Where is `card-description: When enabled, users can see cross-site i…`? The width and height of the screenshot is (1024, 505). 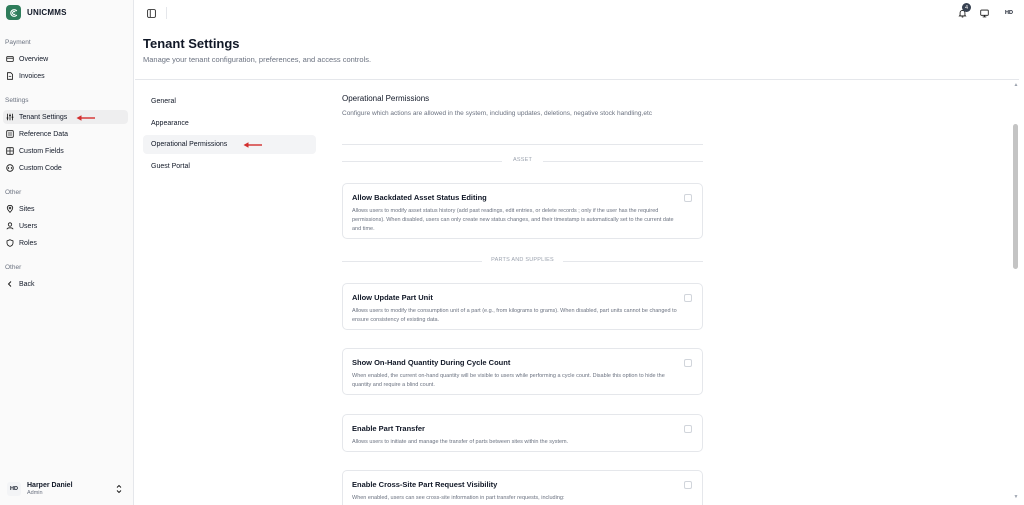
card-description: When enabled, users can see cross-site i… is located at coordinates (458, 498).